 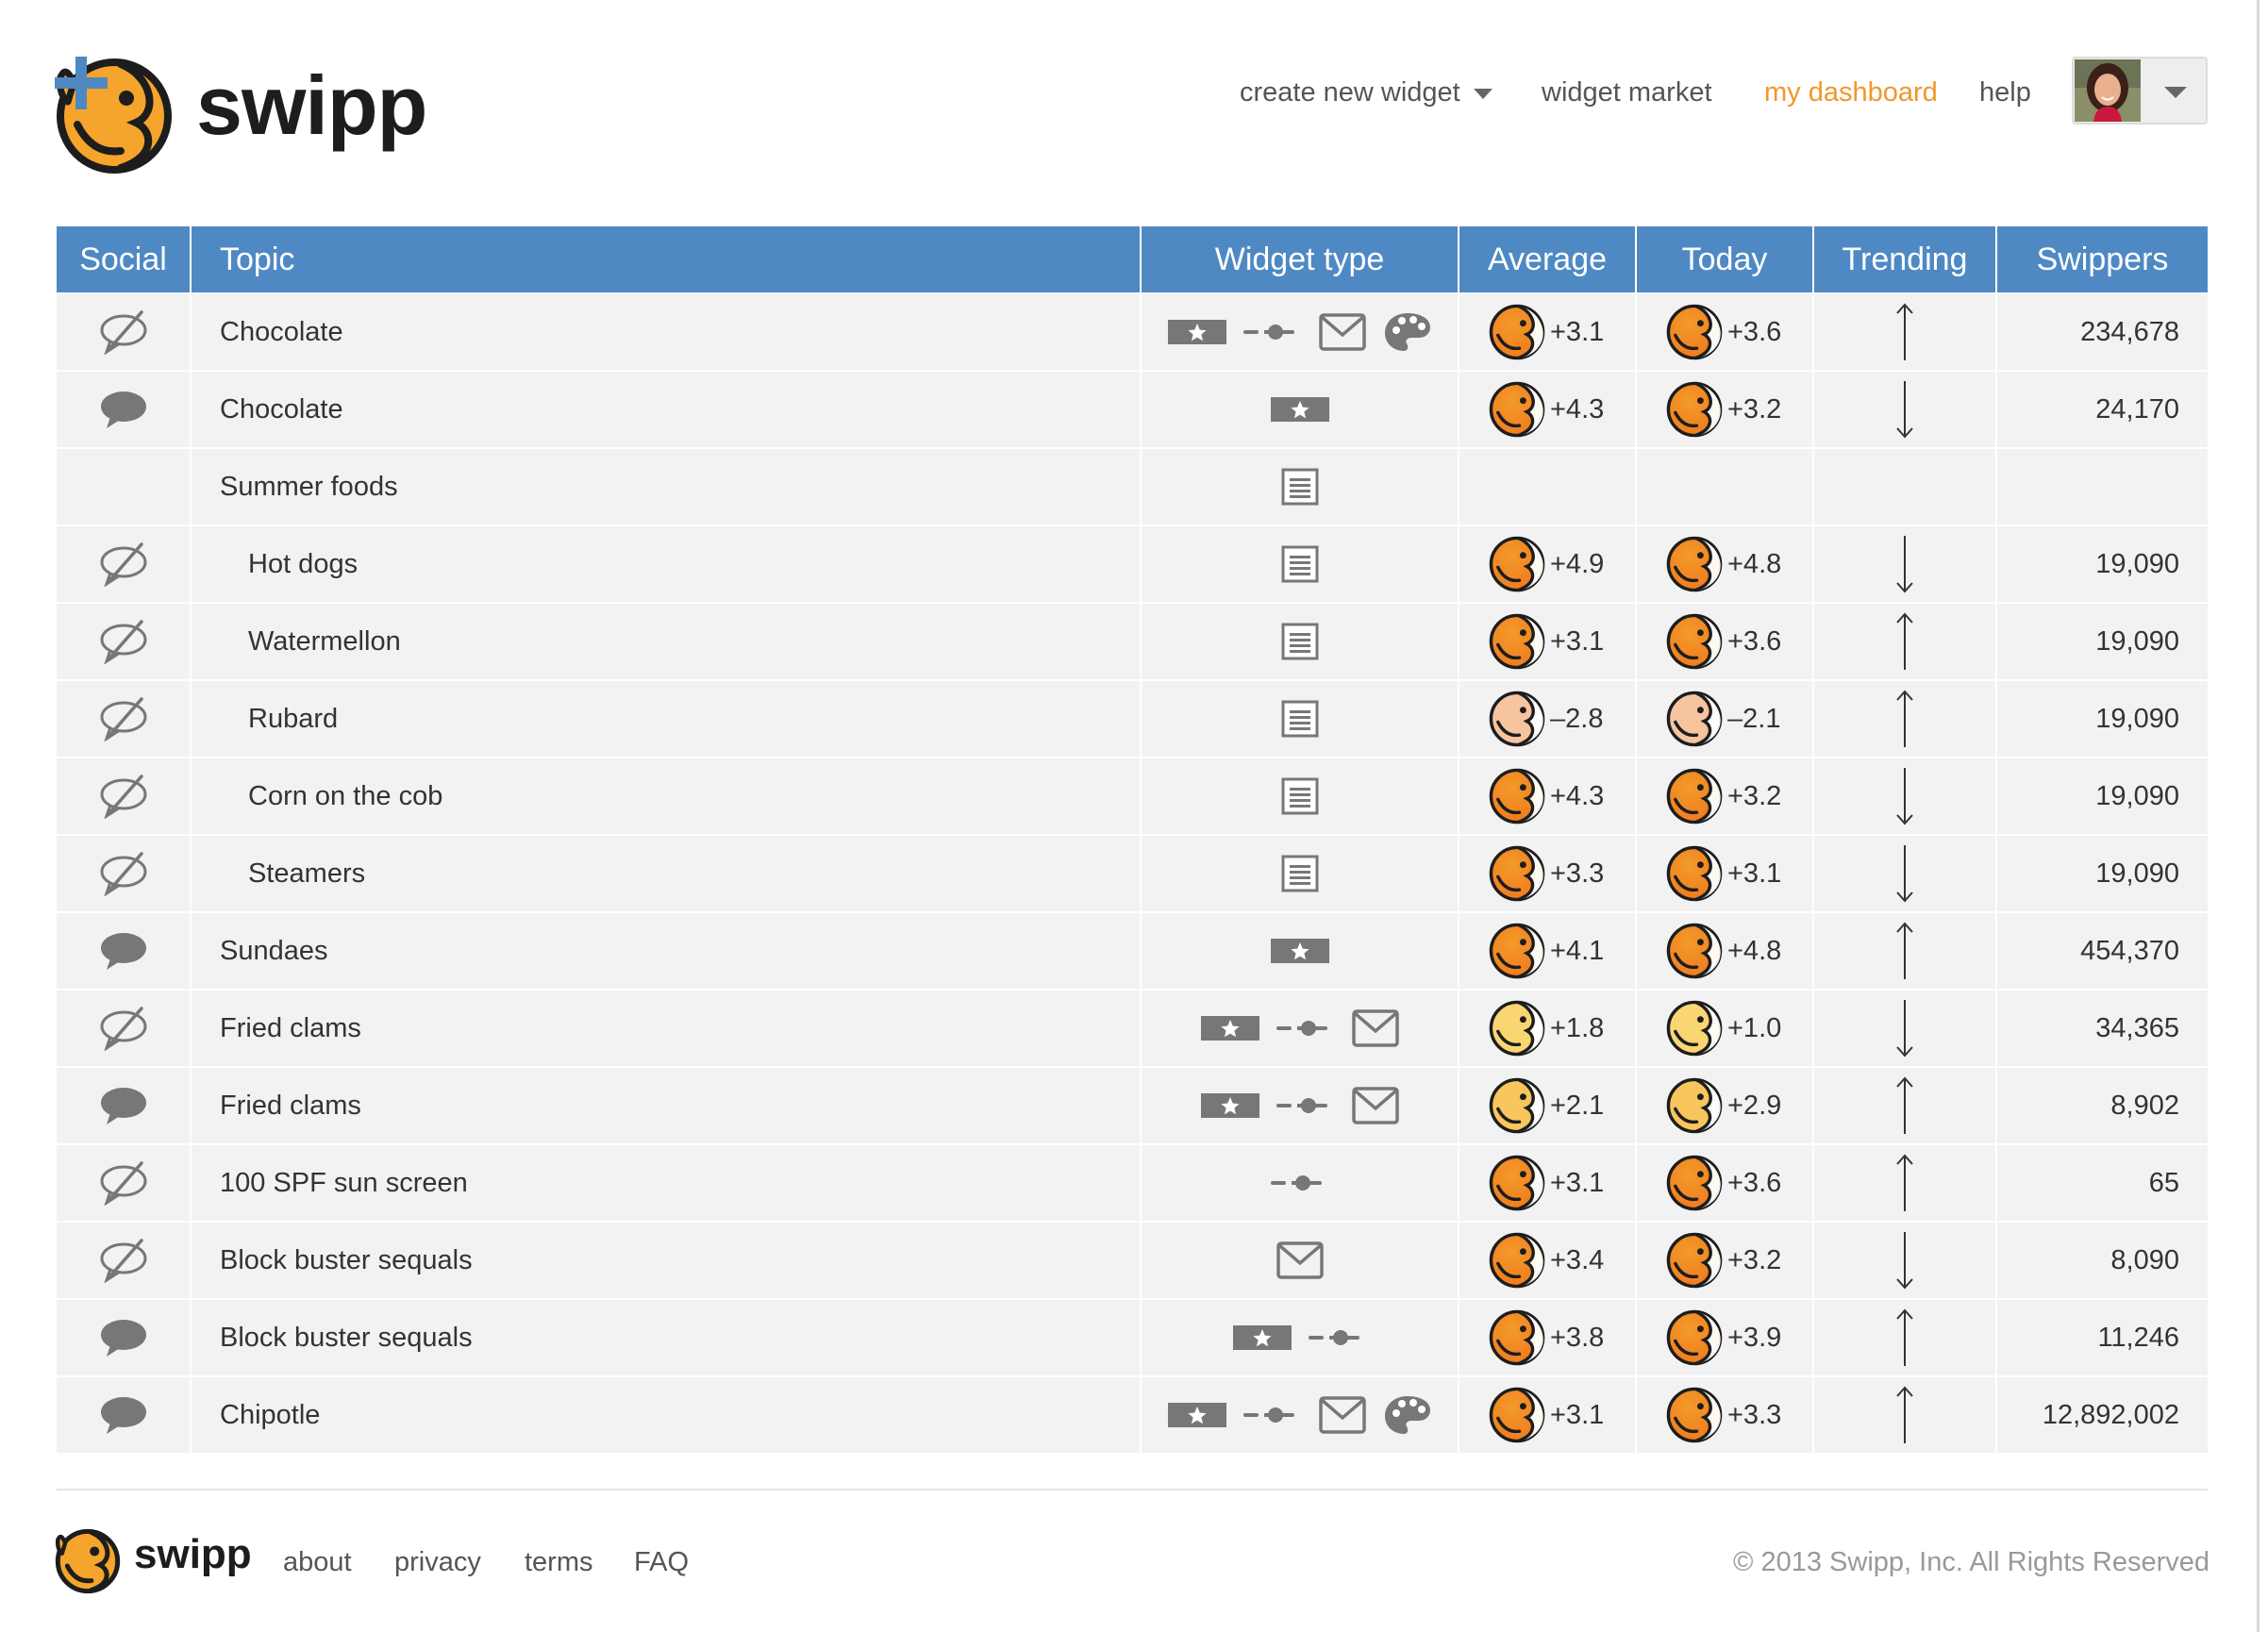 What do you see at coordinates (1726, 1260) in the screenshot?
I see `today-cell: +3.2` at bounding box center [1726, 1260].